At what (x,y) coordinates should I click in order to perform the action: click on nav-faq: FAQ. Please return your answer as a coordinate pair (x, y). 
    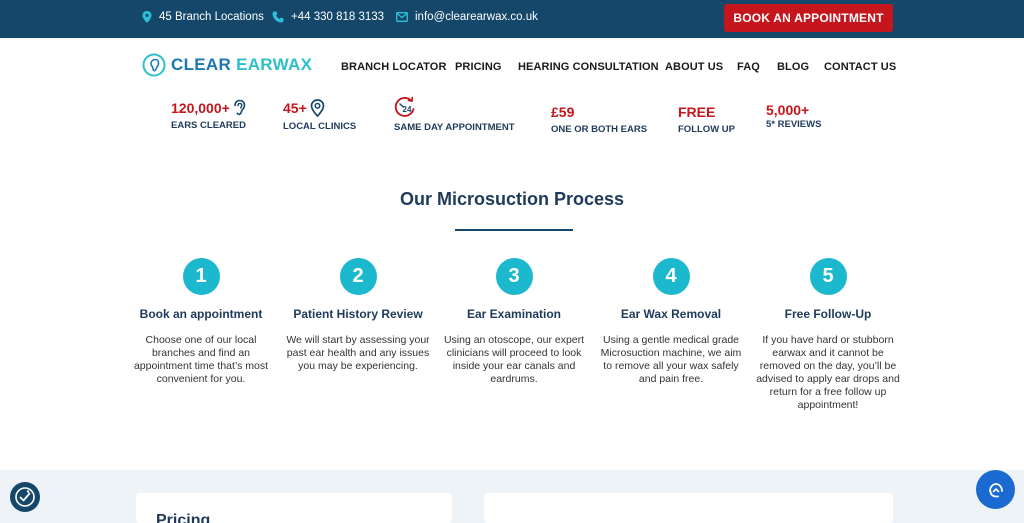
    Looking at the image, I should click on (748, 67).